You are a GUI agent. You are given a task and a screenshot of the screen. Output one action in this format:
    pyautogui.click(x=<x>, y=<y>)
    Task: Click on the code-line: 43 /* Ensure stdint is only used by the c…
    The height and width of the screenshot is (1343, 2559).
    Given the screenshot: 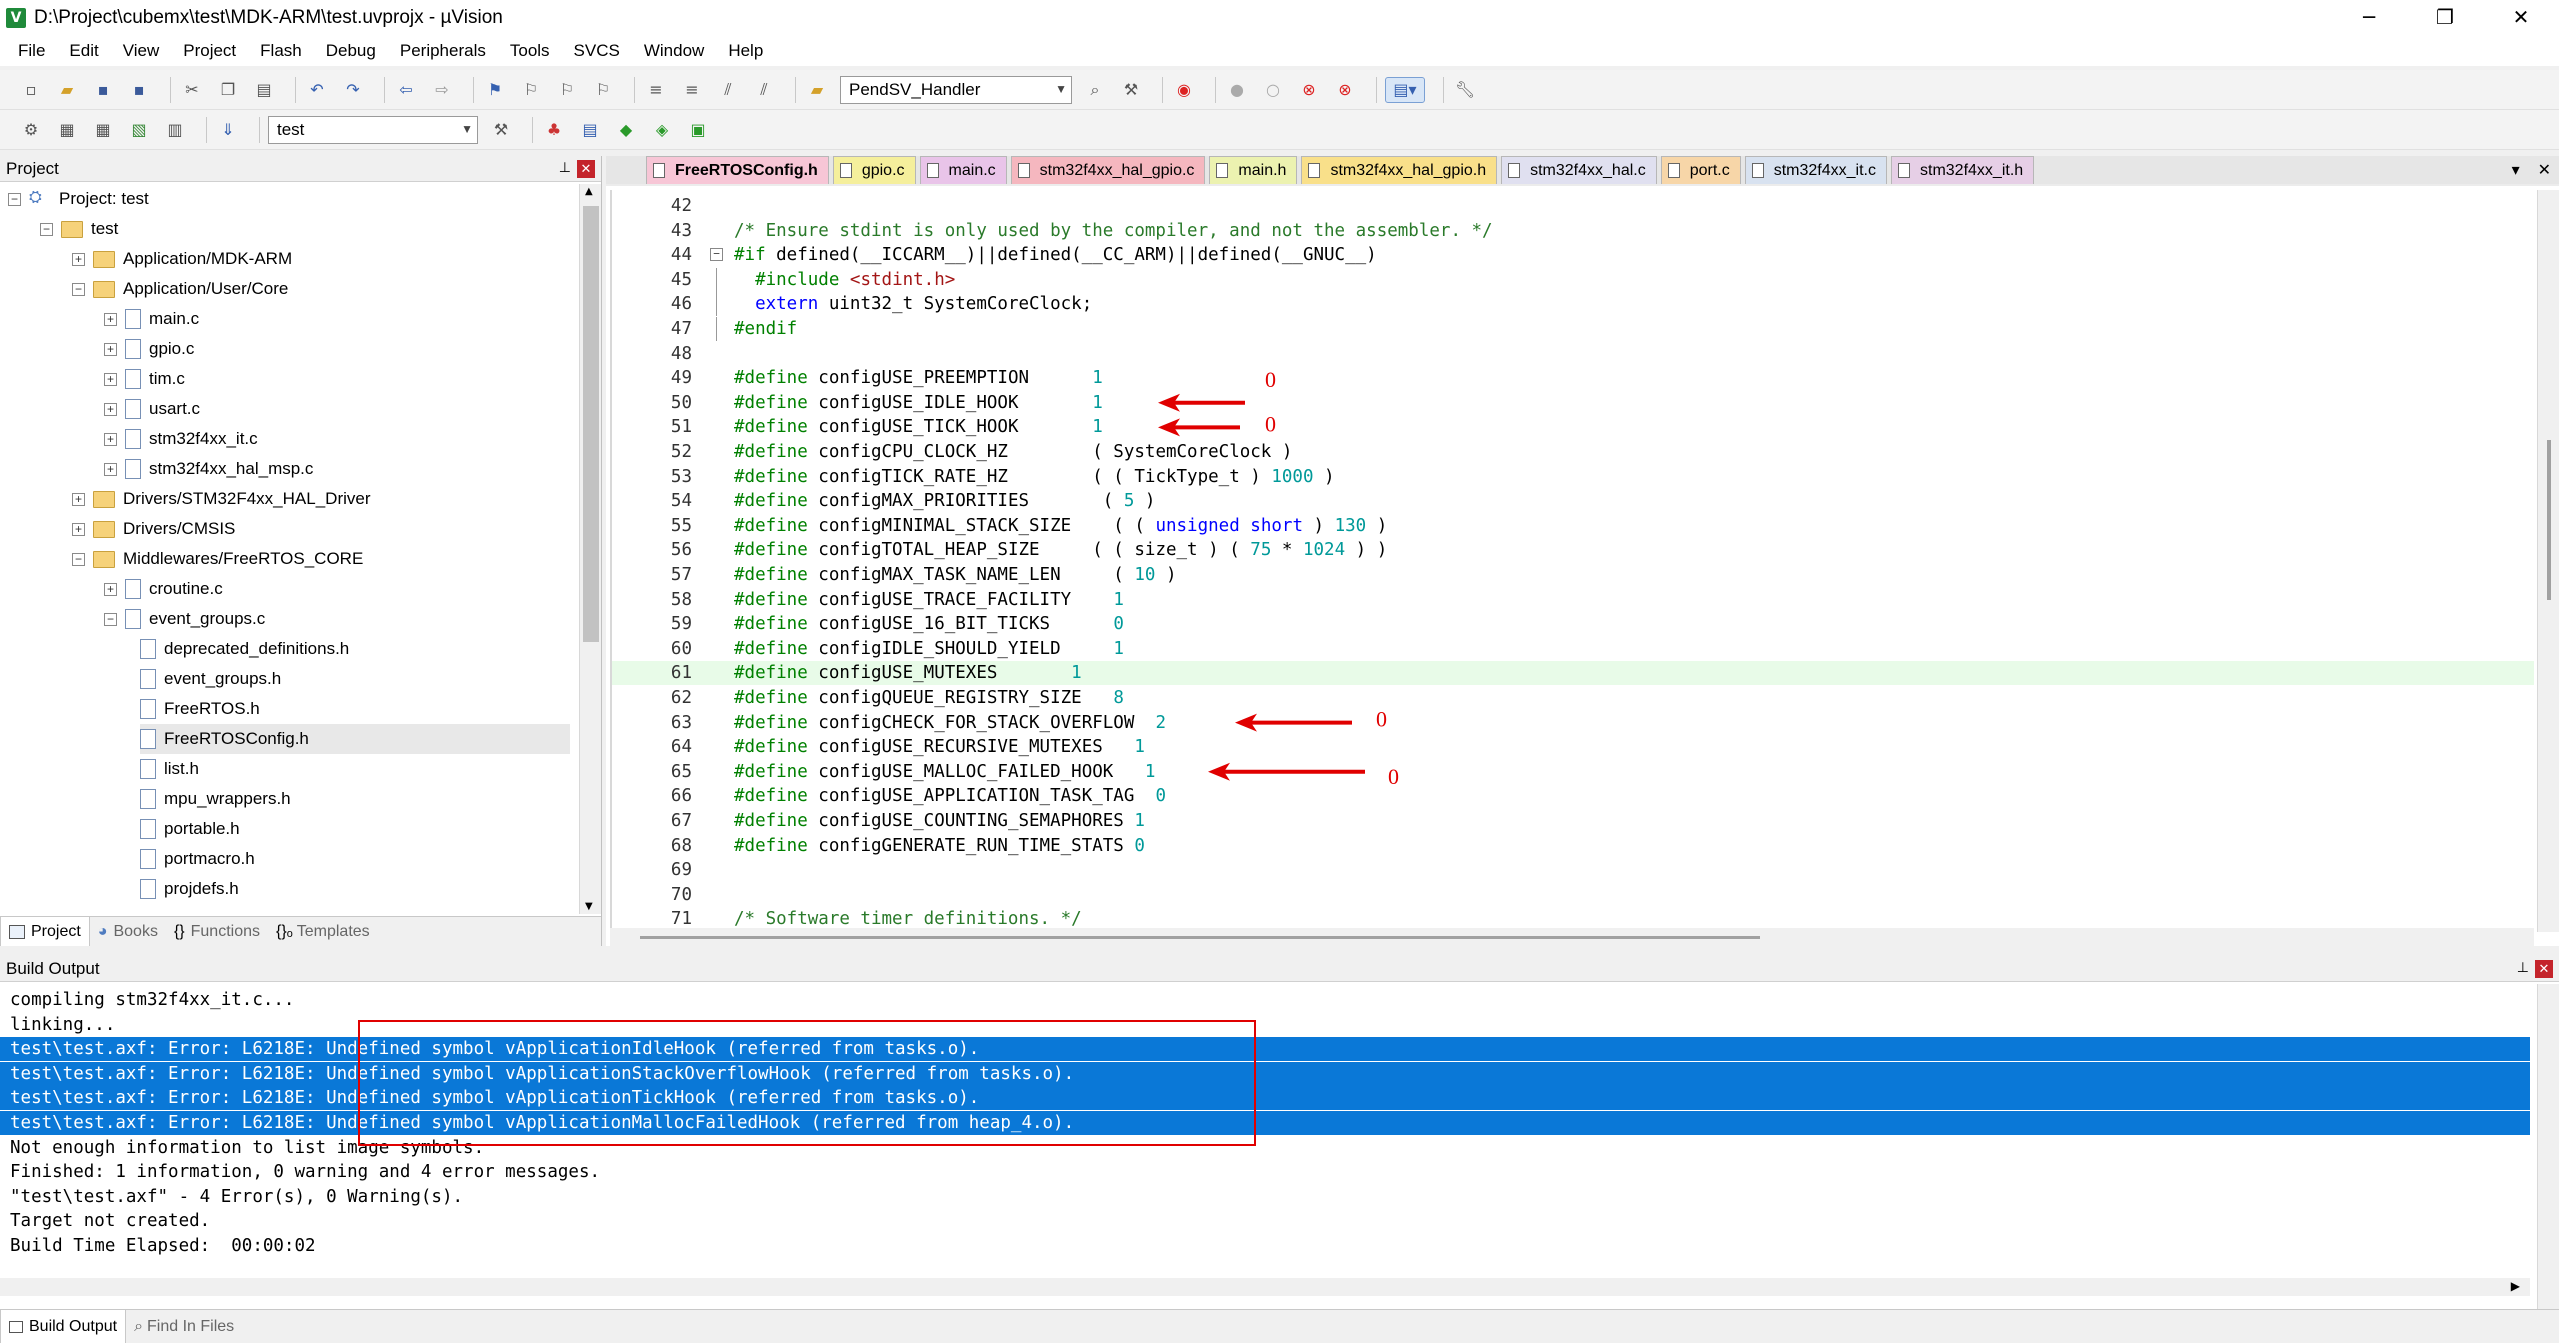 What is the action you would take?
    pyautogui.click(x=1573, y=231)
    